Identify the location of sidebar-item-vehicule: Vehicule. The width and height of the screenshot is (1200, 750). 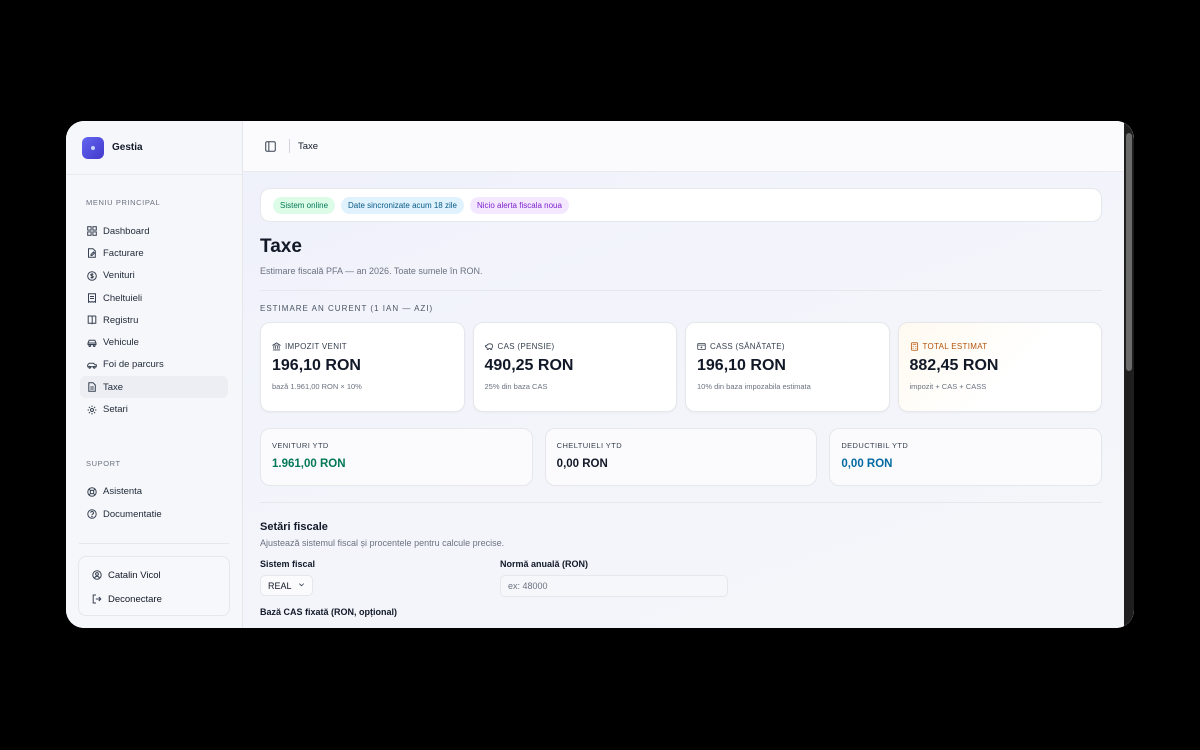
(154, 342).